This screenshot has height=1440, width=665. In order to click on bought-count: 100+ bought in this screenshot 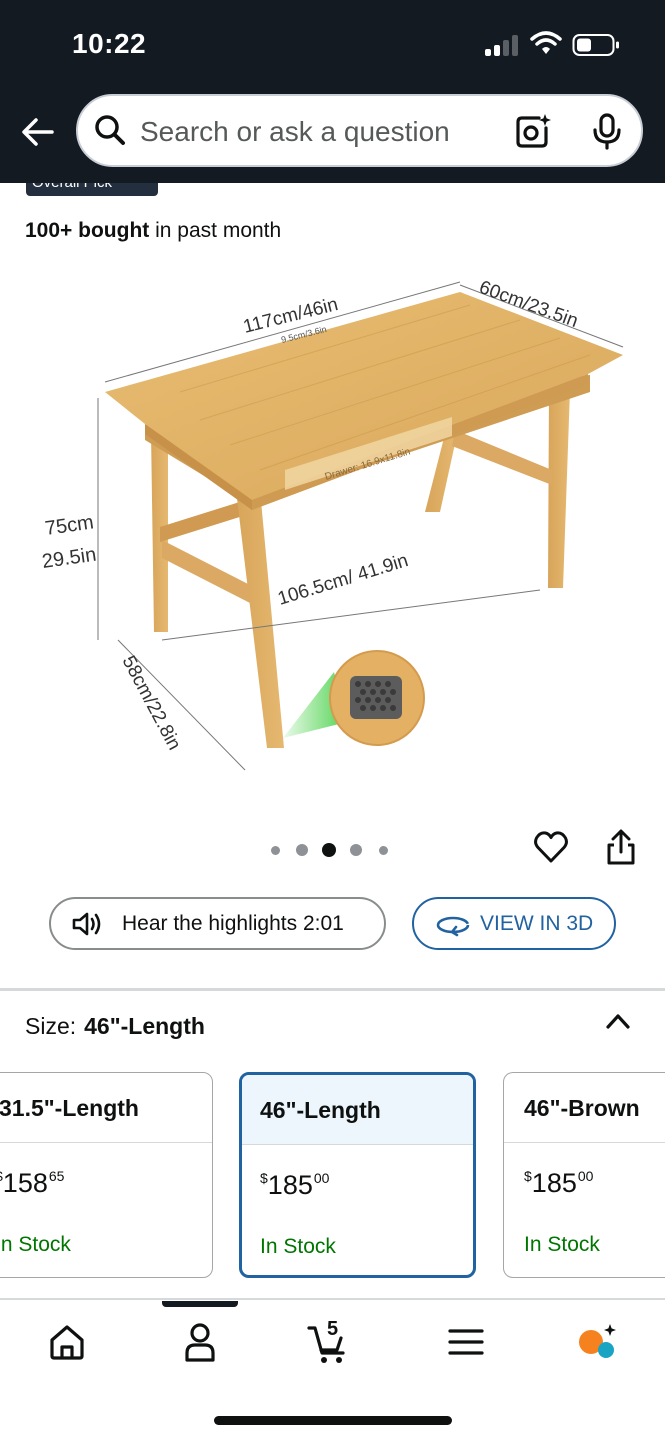, I will do `click(87, 230)`.